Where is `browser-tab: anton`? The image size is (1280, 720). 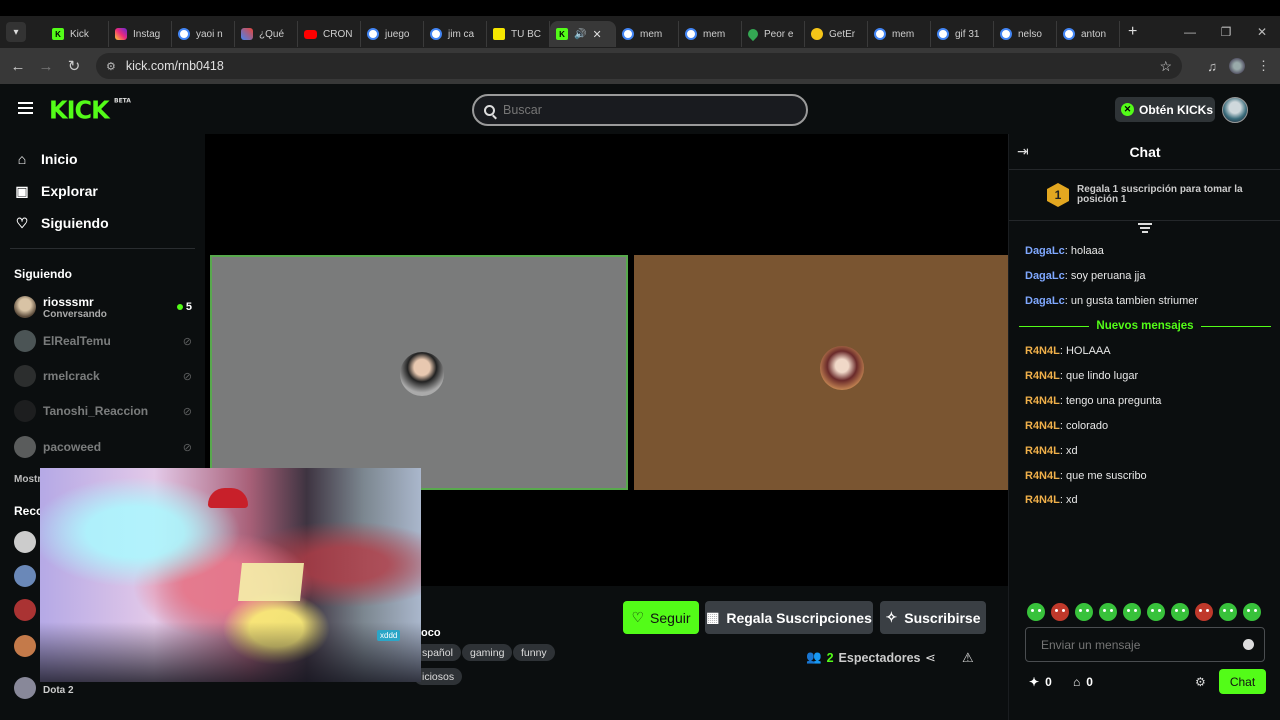 browser-tab: anton is located at coordinates (1088, 34).